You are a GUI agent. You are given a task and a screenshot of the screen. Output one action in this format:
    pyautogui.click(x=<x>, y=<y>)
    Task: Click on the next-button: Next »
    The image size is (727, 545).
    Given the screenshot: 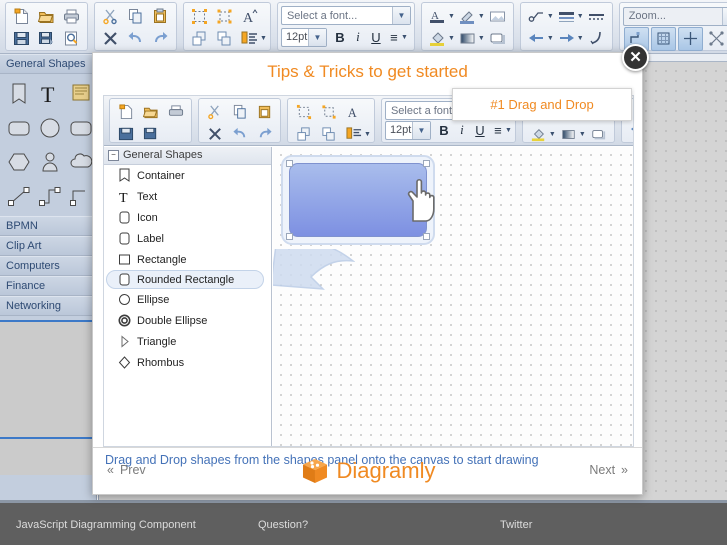 What is the action you would take?
    pyautogui.click(x=608, y=470)
    